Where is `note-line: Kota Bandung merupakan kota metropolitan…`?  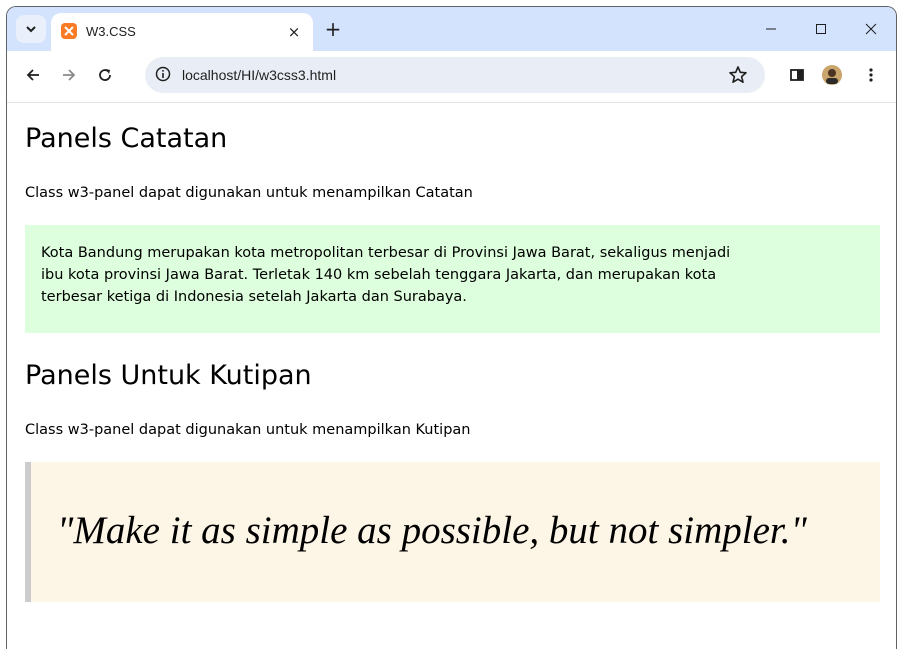 note-line: Kota Bandung merupakan kota metropolitan… is located at coordinates (386, 253).